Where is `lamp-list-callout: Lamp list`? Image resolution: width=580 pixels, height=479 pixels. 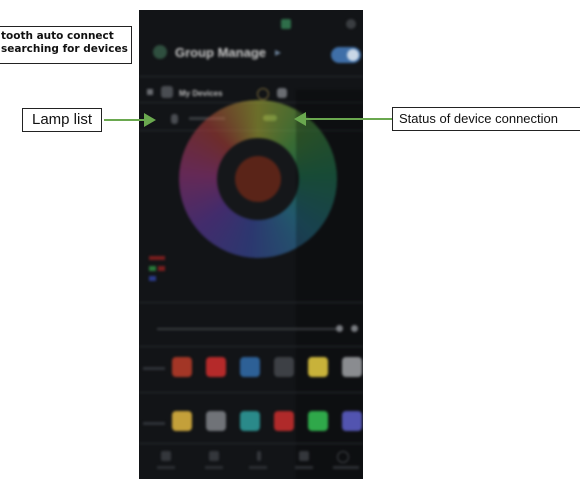 lamp-list-callout: Lamp list is located at coordinates (62, 120).